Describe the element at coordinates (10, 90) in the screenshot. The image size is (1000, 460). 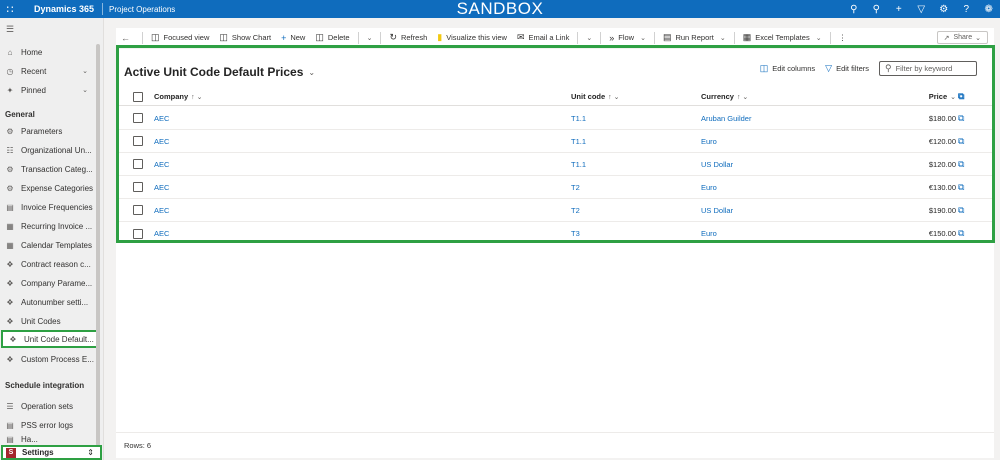
I see `pin-icon: ✦` at that location.